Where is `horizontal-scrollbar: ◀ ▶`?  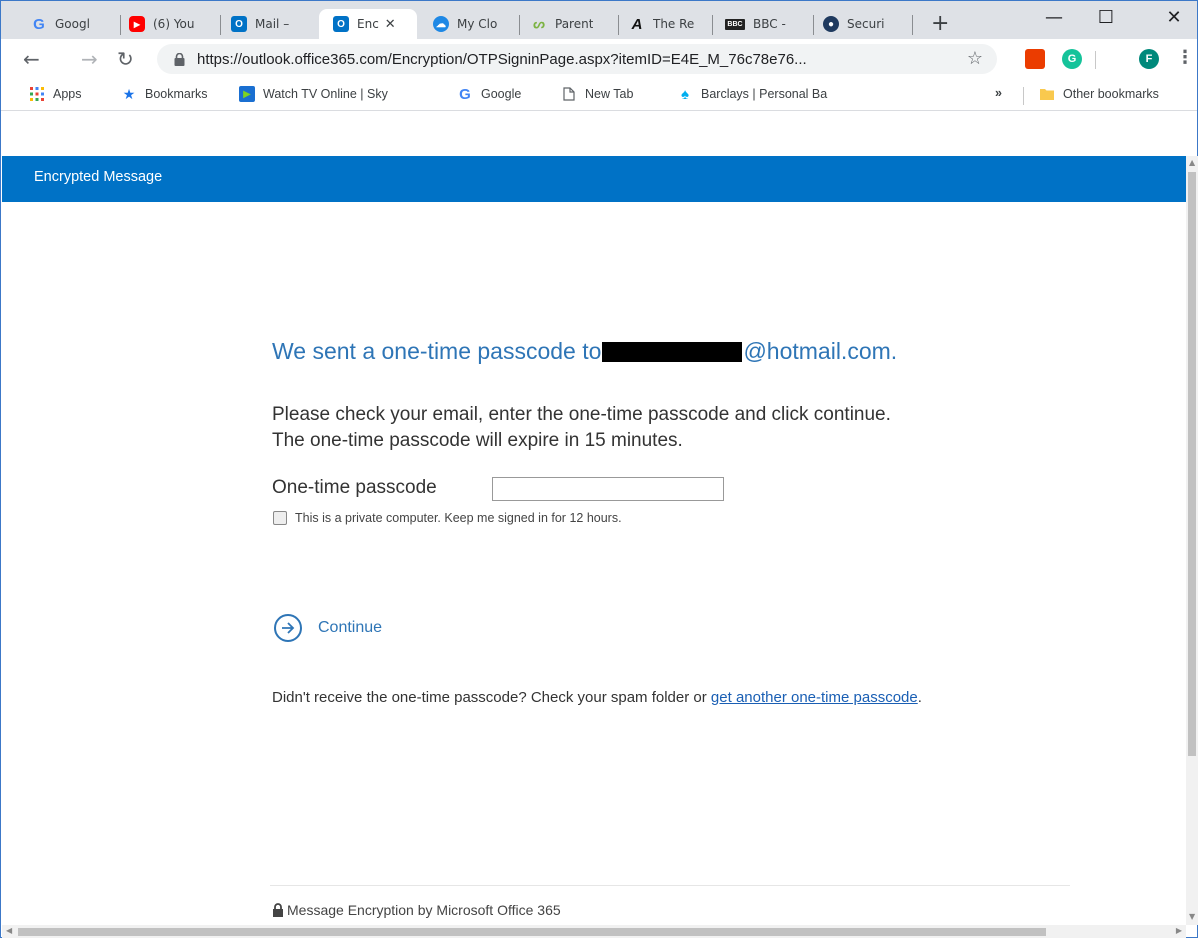 horizontal-scrollbar: ◀ ▶ is located at coordinates (594, 931).